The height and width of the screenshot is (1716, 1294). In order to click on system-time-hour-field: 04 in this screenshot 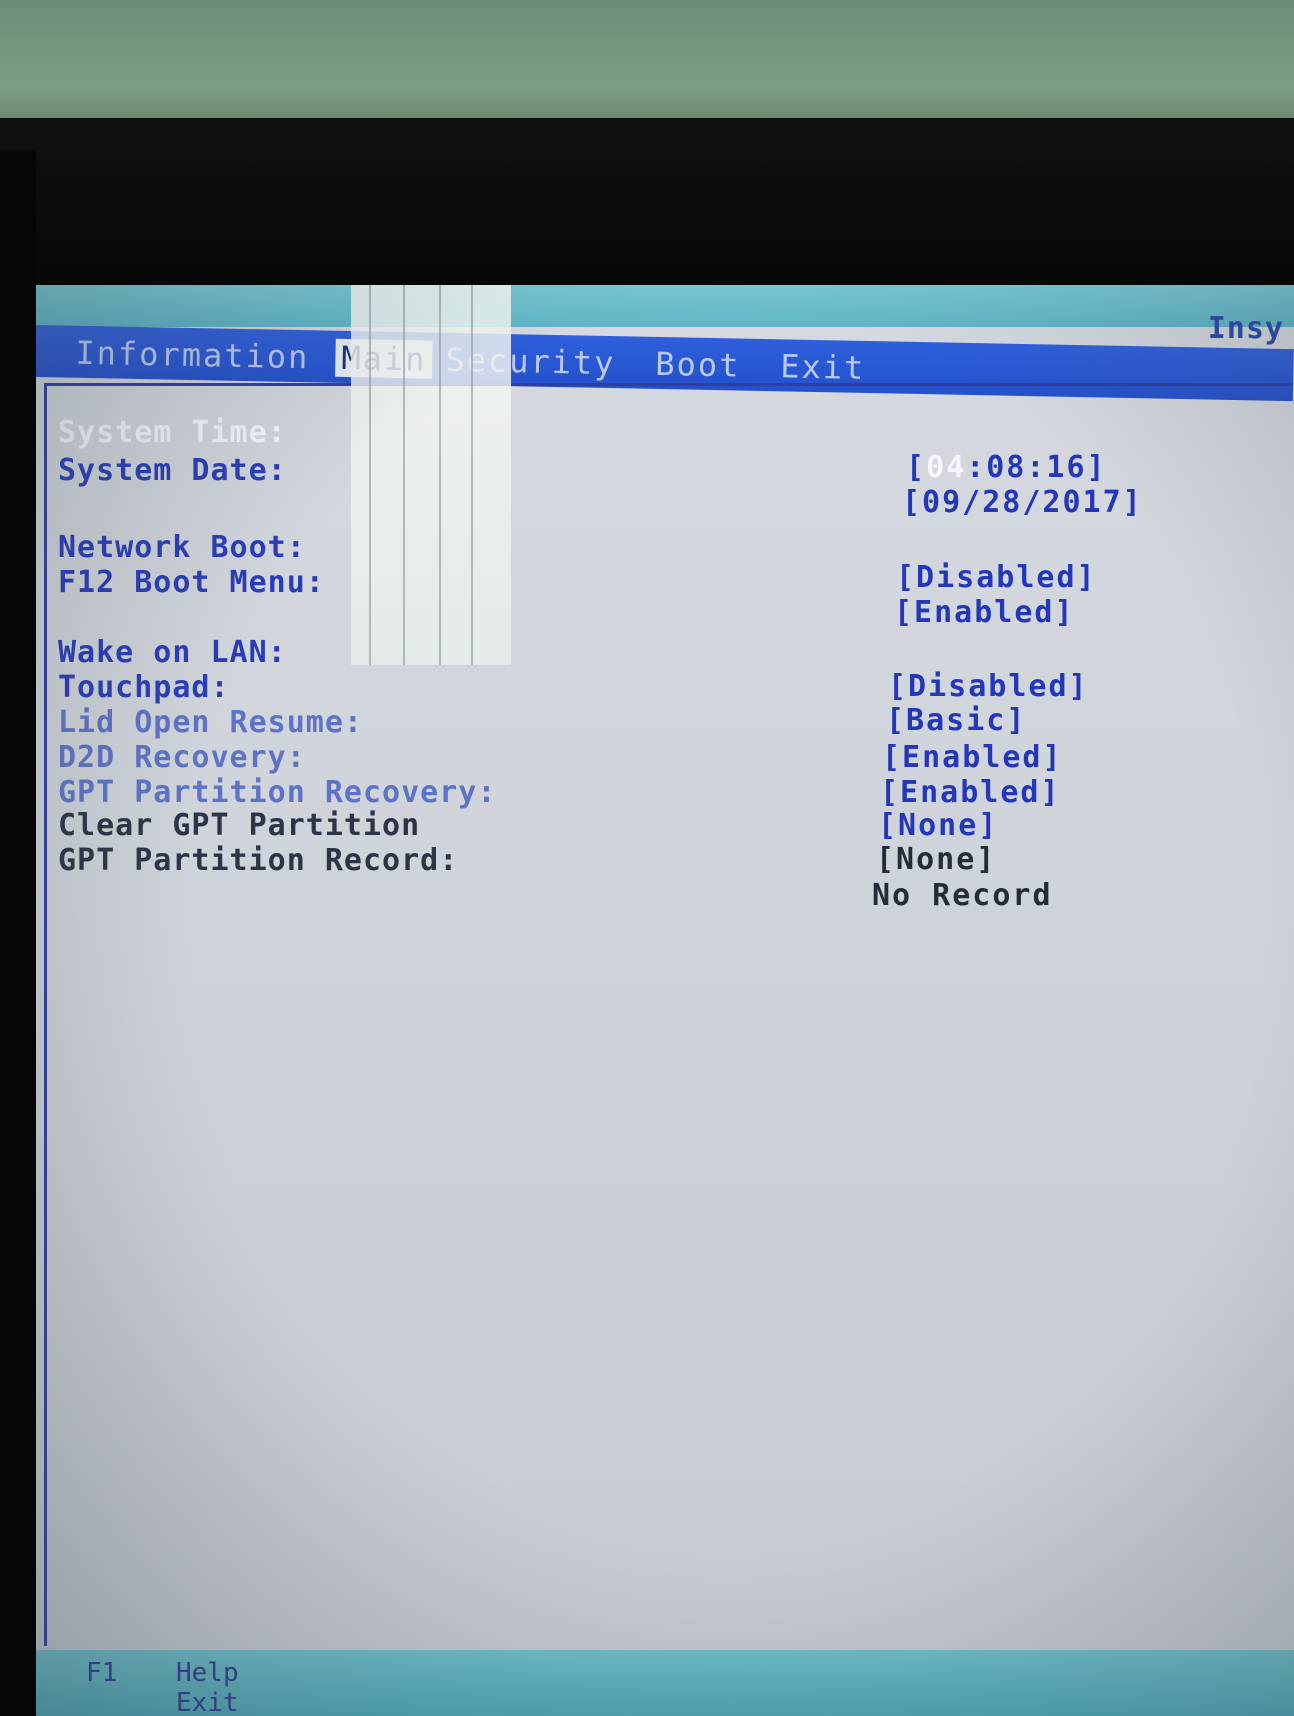, I will do `click(946, 467)`.